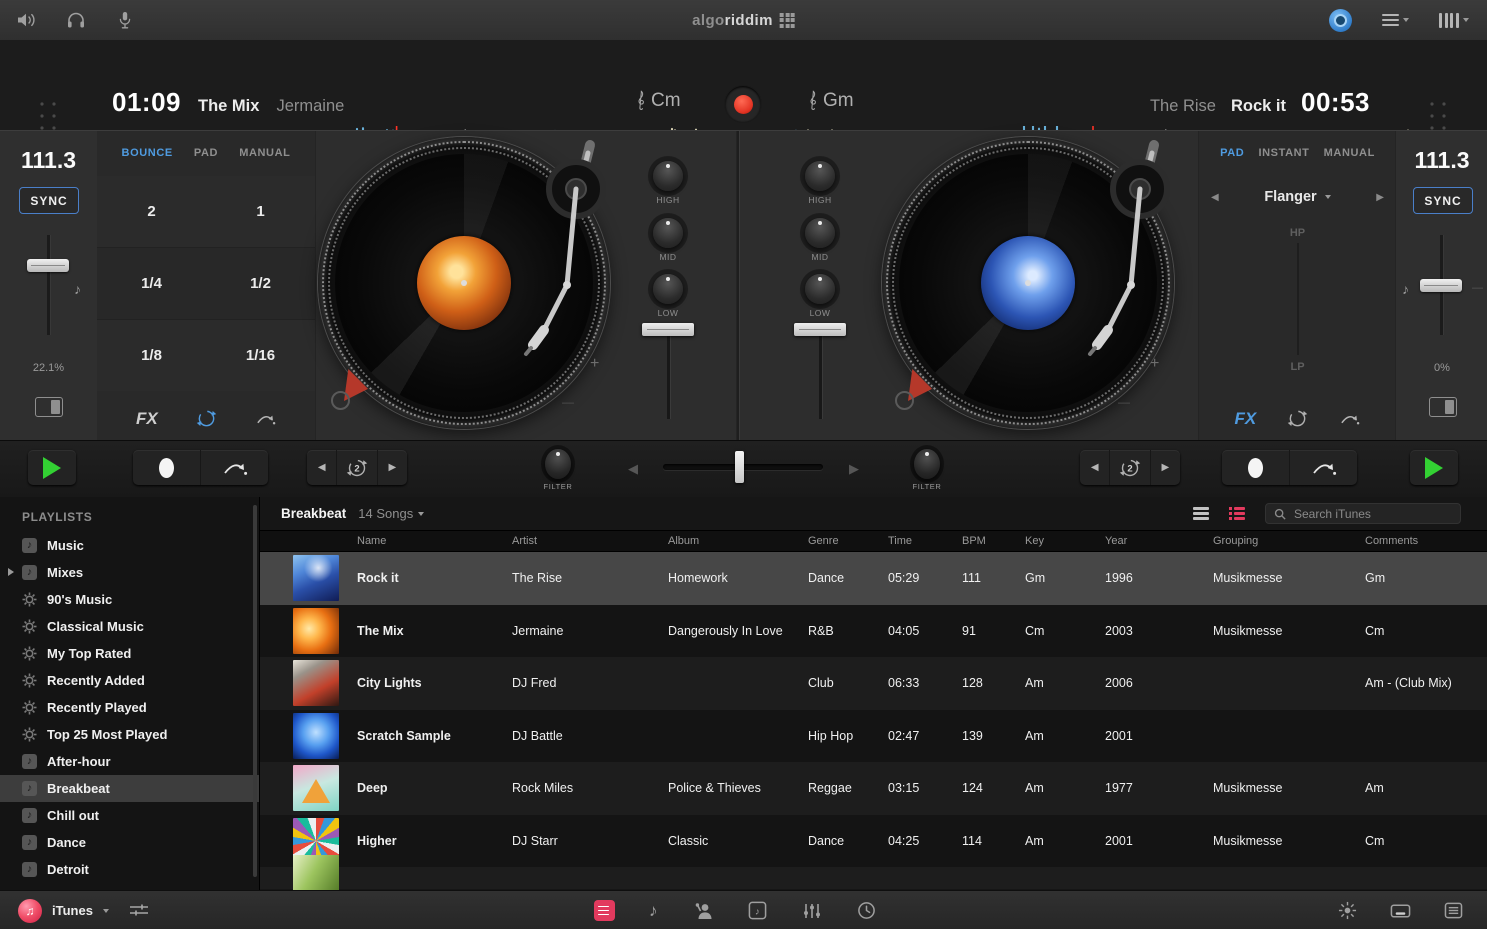 Image resolution: width=1487 pixels, height=929 pixels. Describe the element at coordinates (927, 464) in the screenshot. I see `filter-knob-right` at that location.